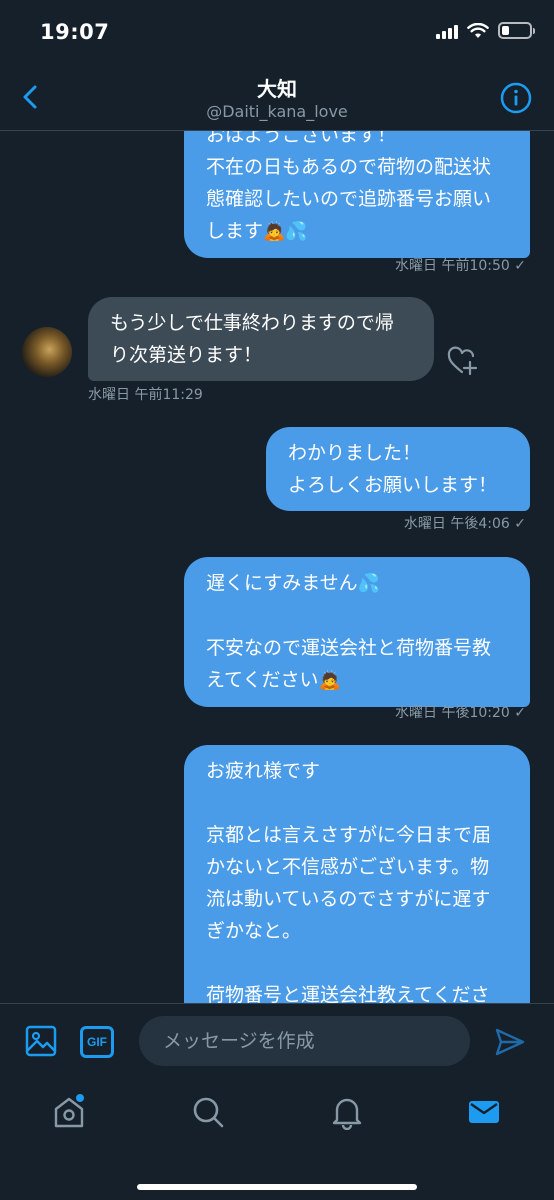 This screenshot has height=1200, width=554. Describe the element at coordinates (254, 931) in the screenshot. I see `message-text: ぎかなと。` at that location.